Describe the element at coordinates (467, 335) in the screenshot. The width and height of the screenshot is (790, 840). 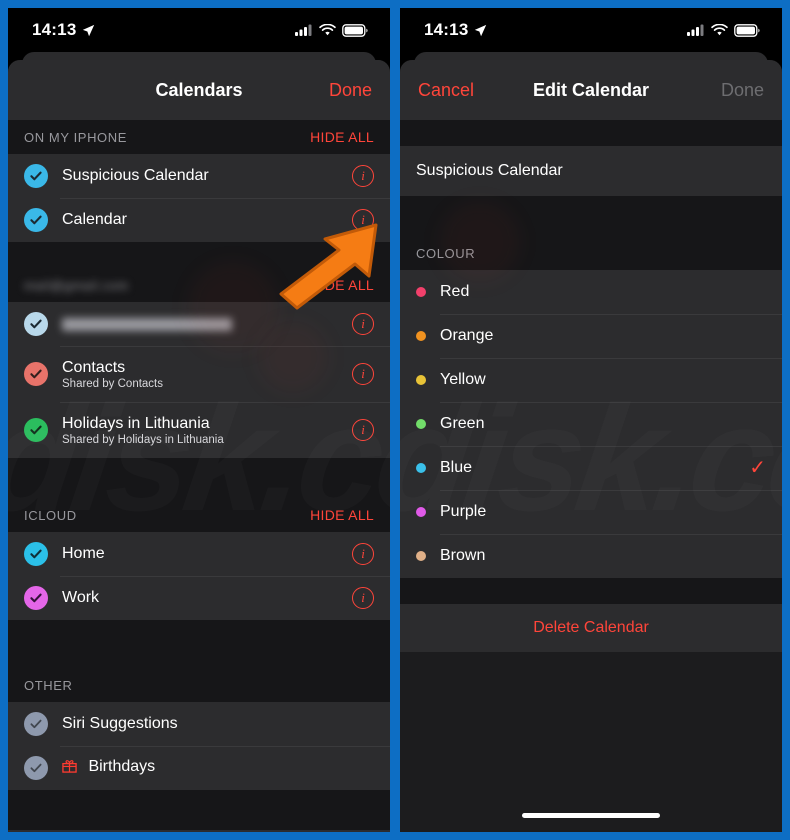
I see `colour-label: Orange` at that location.